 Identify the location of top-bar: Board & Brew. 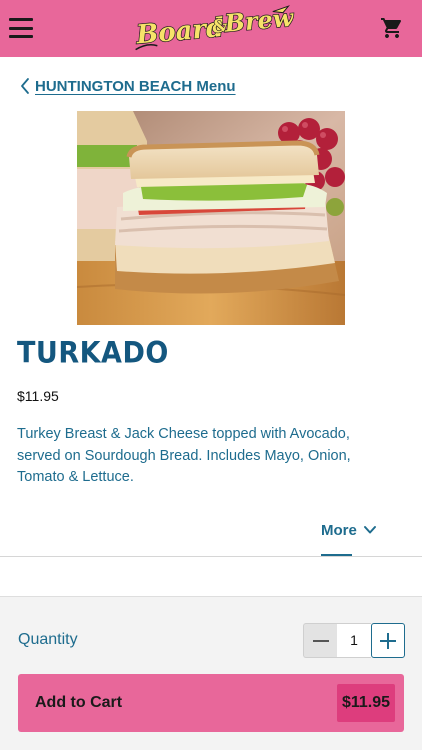
(211, 28).